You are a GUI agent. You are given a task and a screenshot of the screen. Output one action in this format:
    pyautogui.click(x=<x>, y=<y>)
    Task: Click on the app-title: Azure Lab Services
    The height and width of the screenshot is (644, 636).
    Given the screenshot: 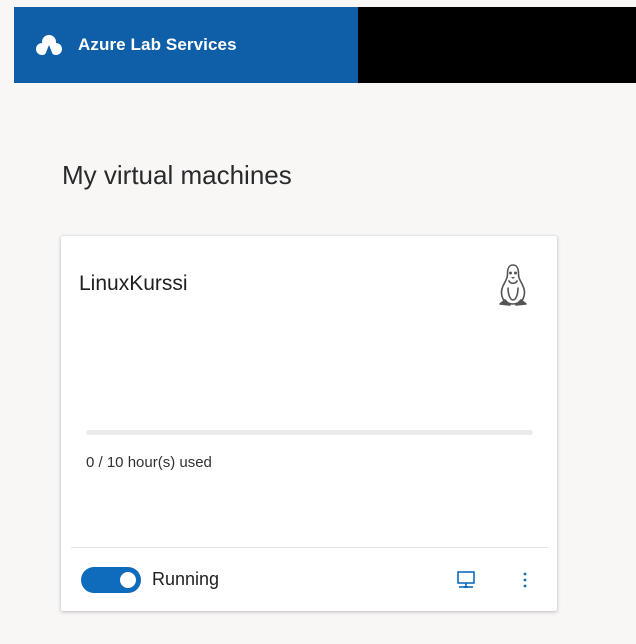 What is the action you would take?
    pyautogui.click(x=157, y=44)
    